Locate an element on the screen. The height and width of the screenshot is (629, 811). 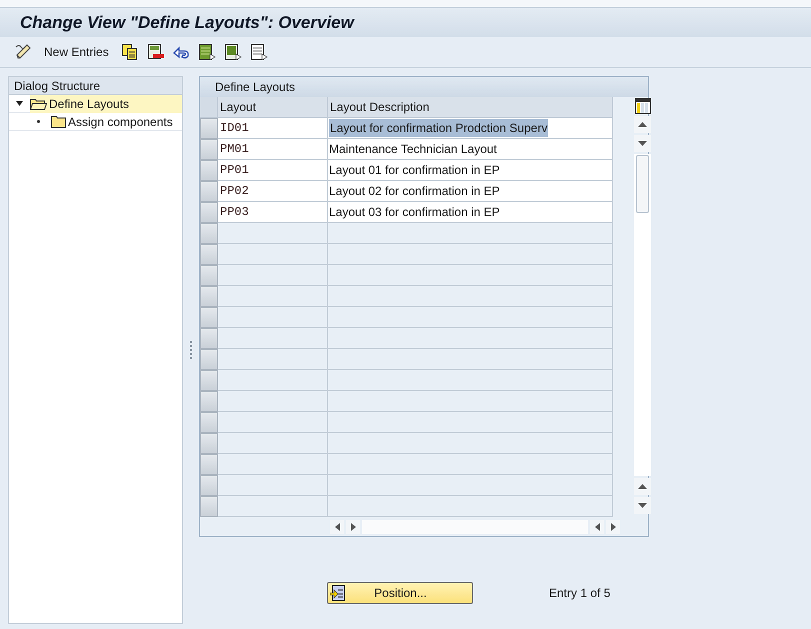
table-cell: Maintenance Technician Layout is located at coordinates (470, 149).